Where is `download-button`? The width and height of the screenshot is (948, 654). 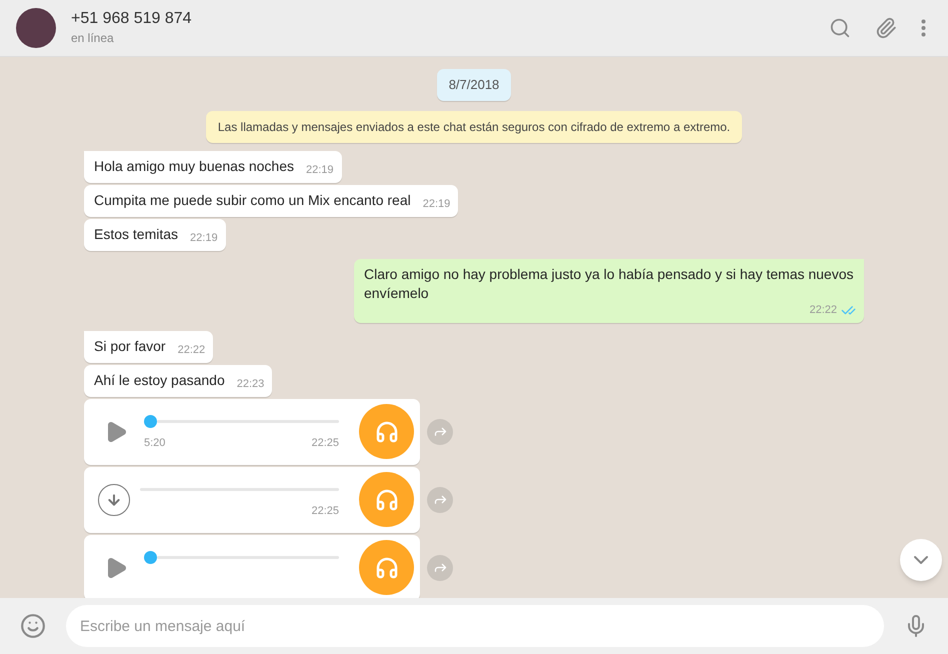
download-button is located at coordinates (114, 500).